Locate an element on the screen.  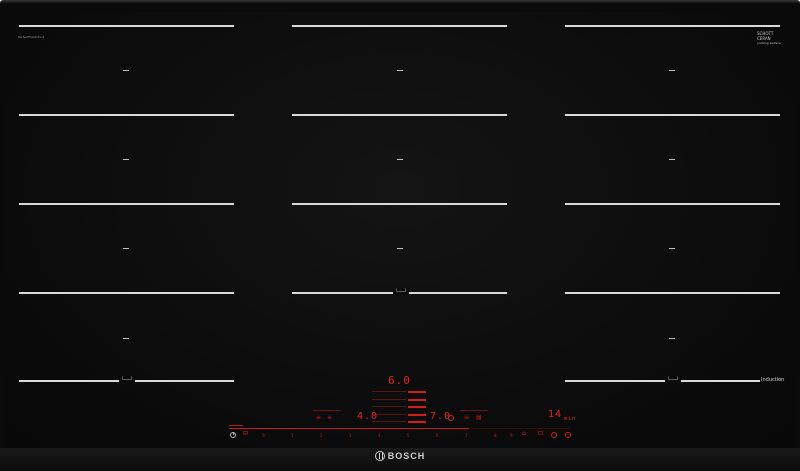
power-icon is located at coordinates (233, 435).